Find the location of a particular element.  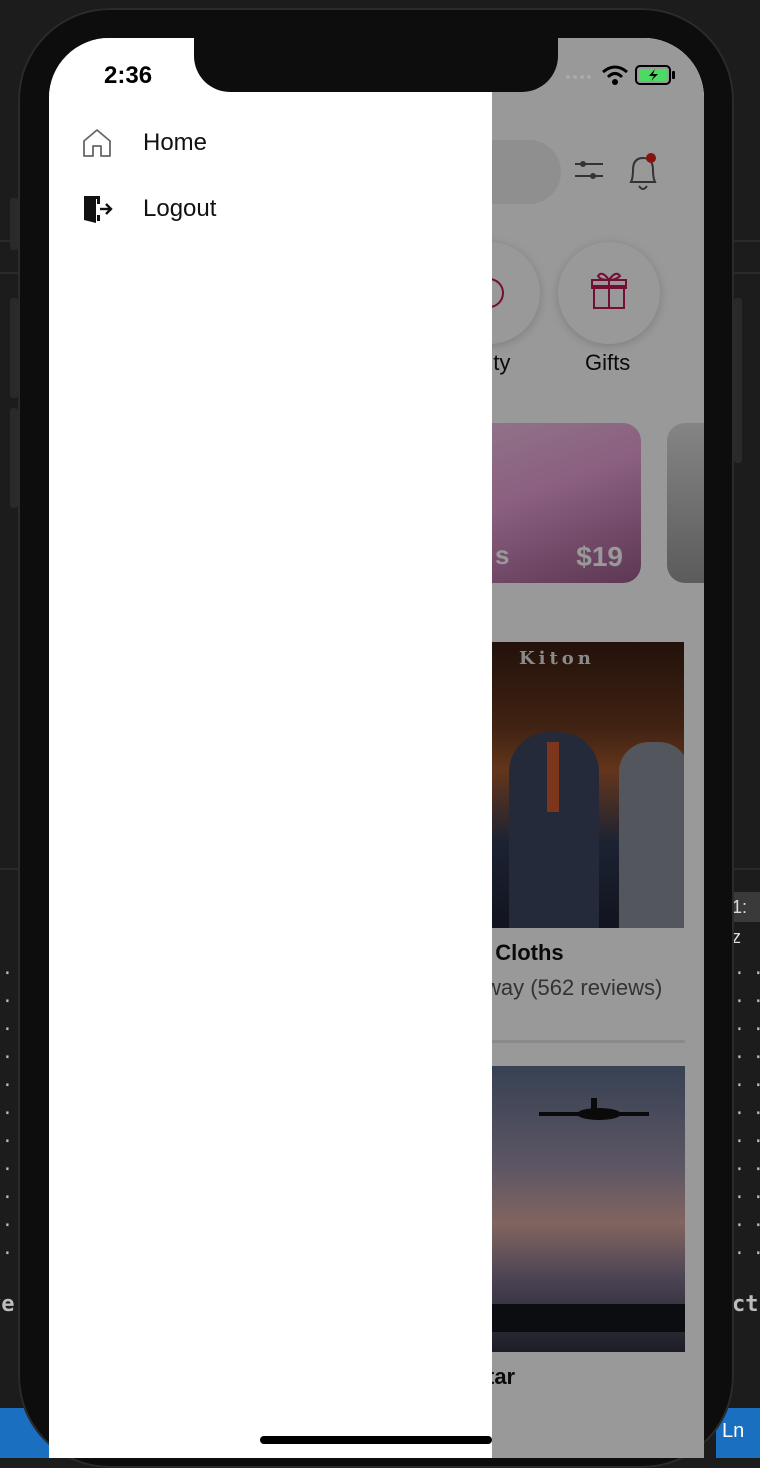

status-time: 2:36 is located at coordinates (128, 75).